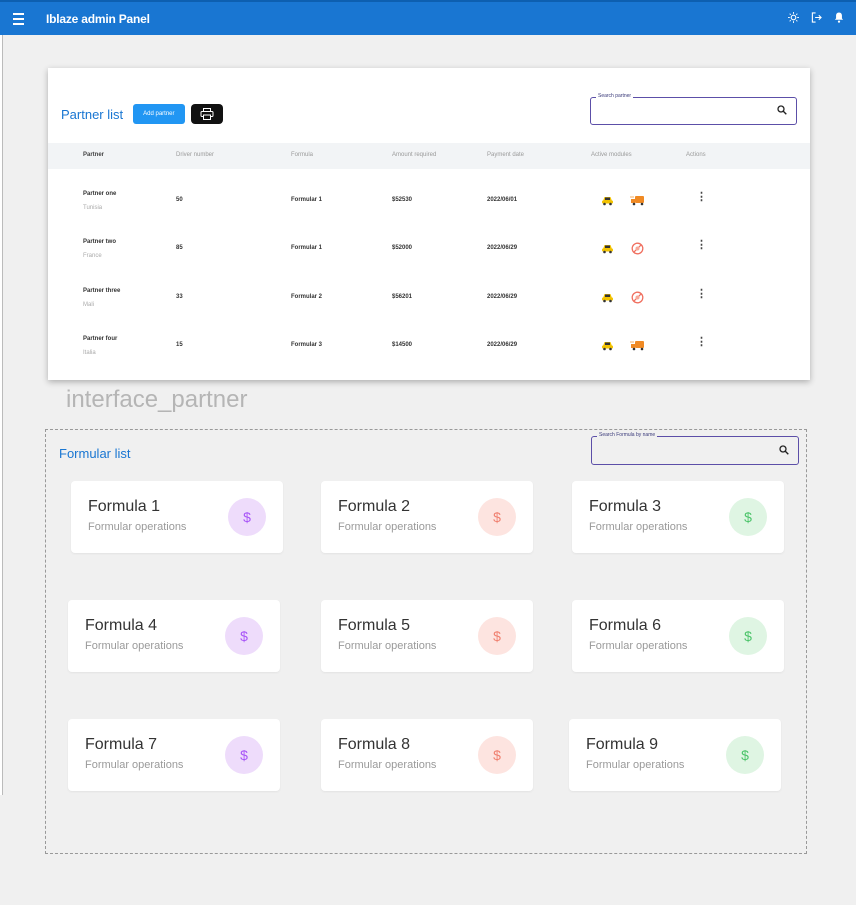 This screenshot has width=856, height=905. Describe the element at coordinates (793, 18) in the screenshot. I see `sun-icon` at that location.